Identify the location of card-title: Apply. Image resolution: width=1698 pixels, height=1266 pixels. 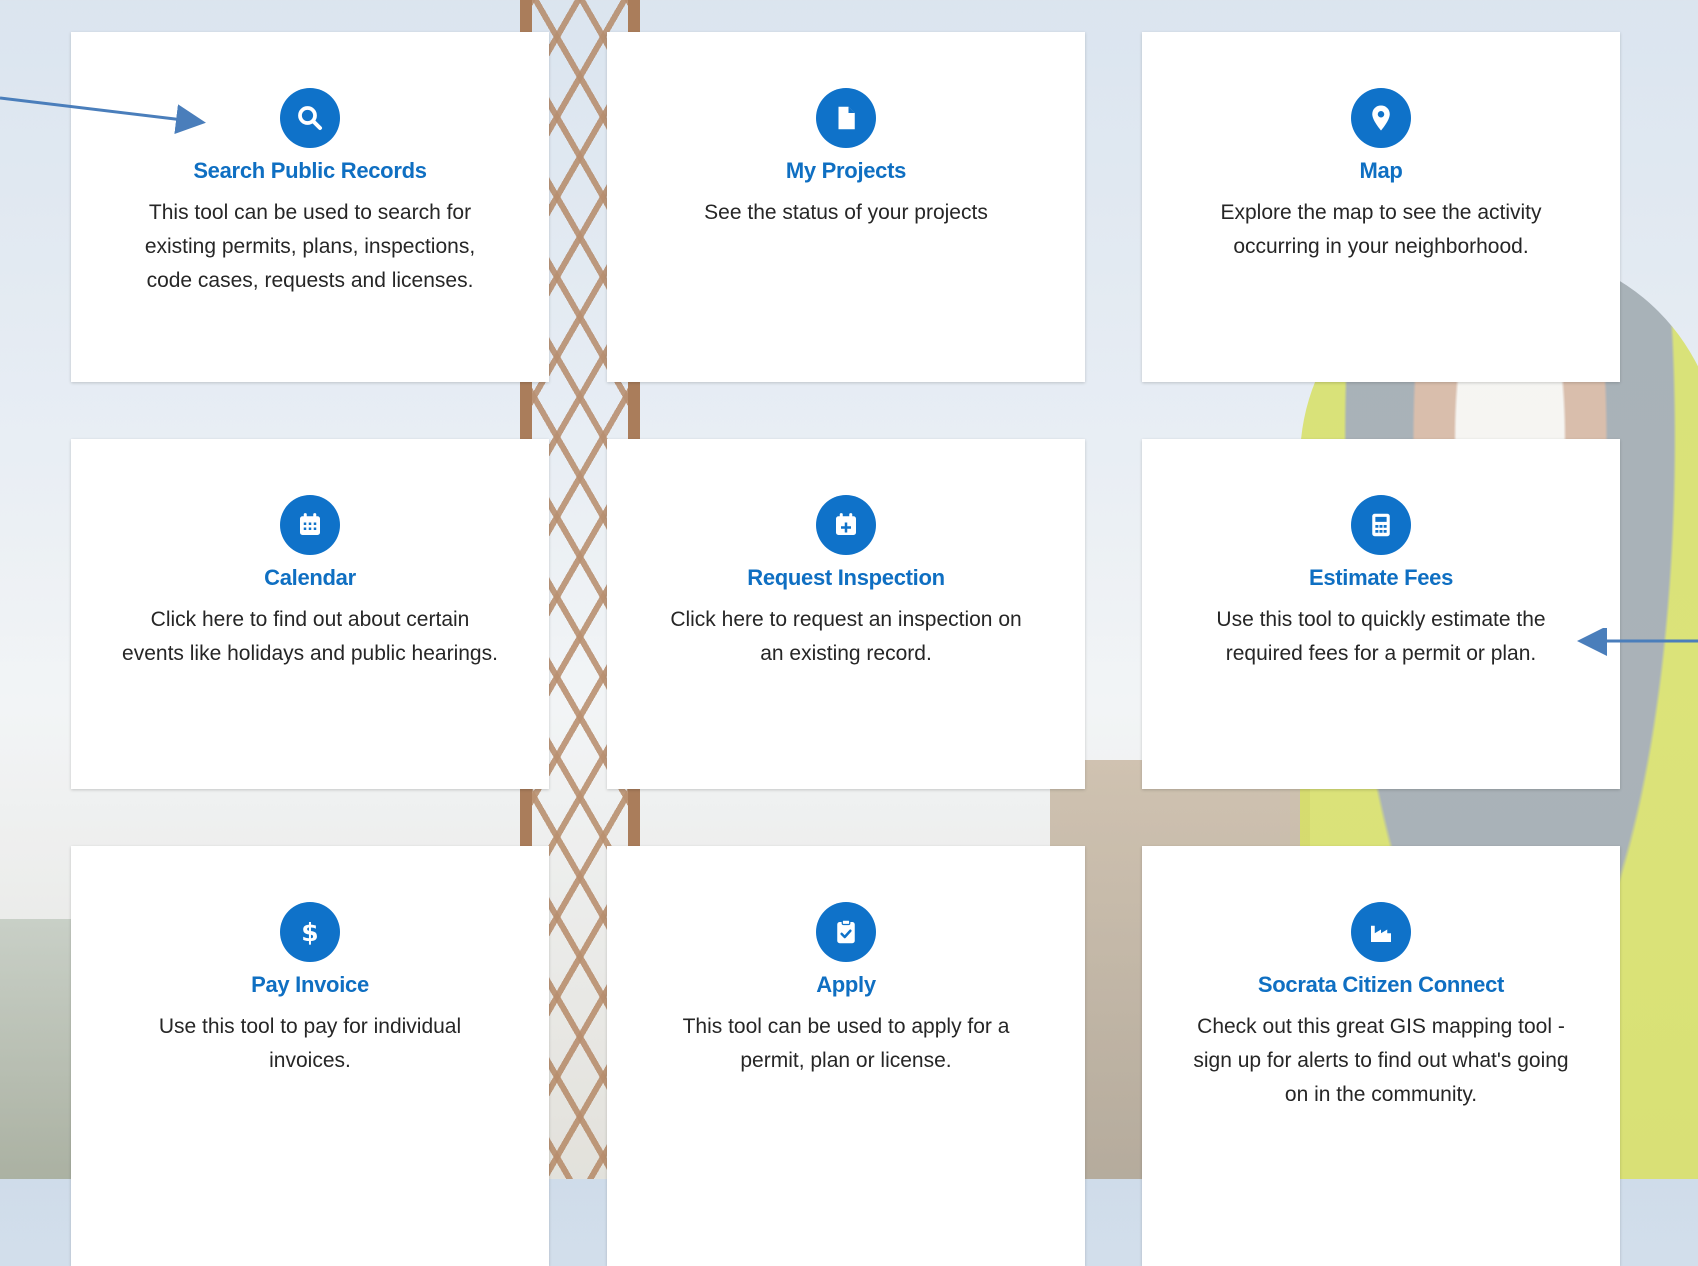
(846, 985).